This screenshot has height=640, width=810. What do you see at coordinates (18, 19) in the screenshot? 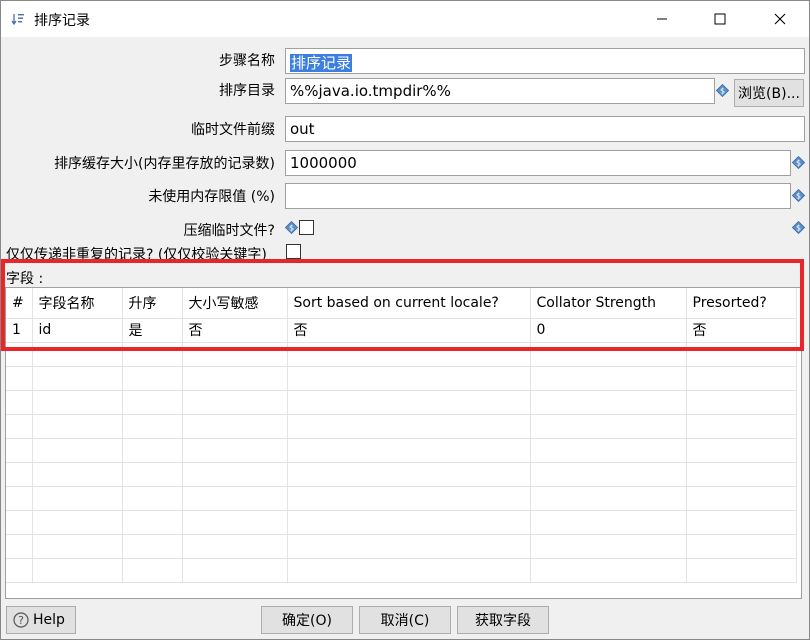
I see `sort-rows-icon` at bounding box center [18, 19].